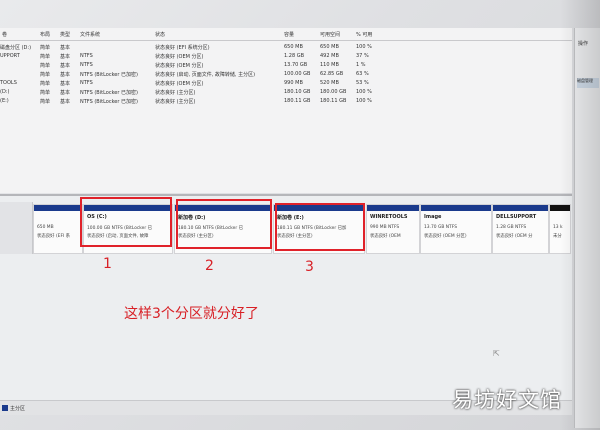 The height and width of the screenshot is (430, 600). What do you see at coordinates (293, 47) in the screenshot?
I see `row-capacity: 650 MB` at bounding box center [293, 47].